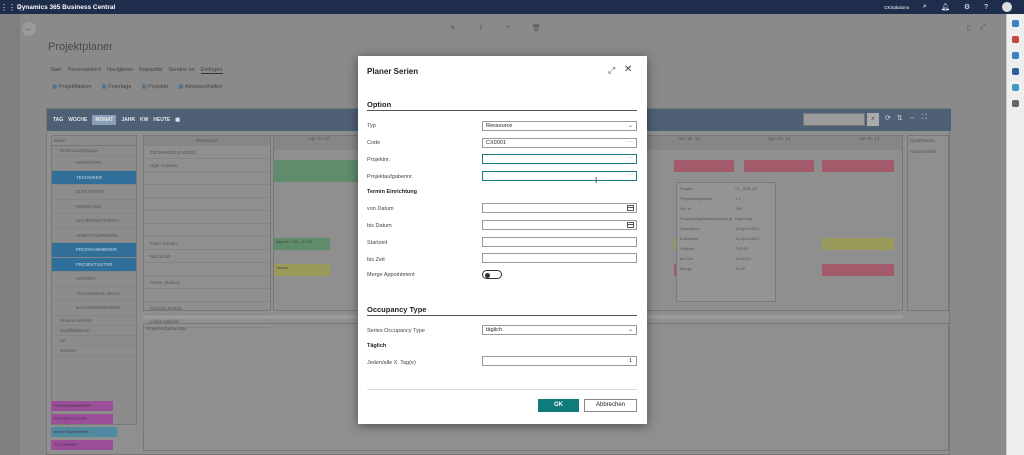  I want to click on view-button: WOCHE, so click(77, 120).